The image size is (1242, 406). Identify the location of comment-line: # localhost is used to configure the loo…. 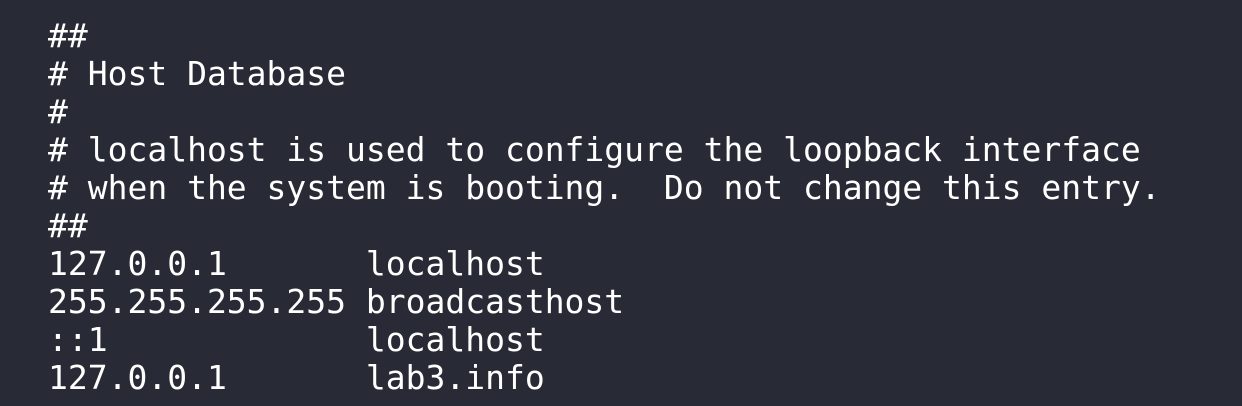
(594, 149).